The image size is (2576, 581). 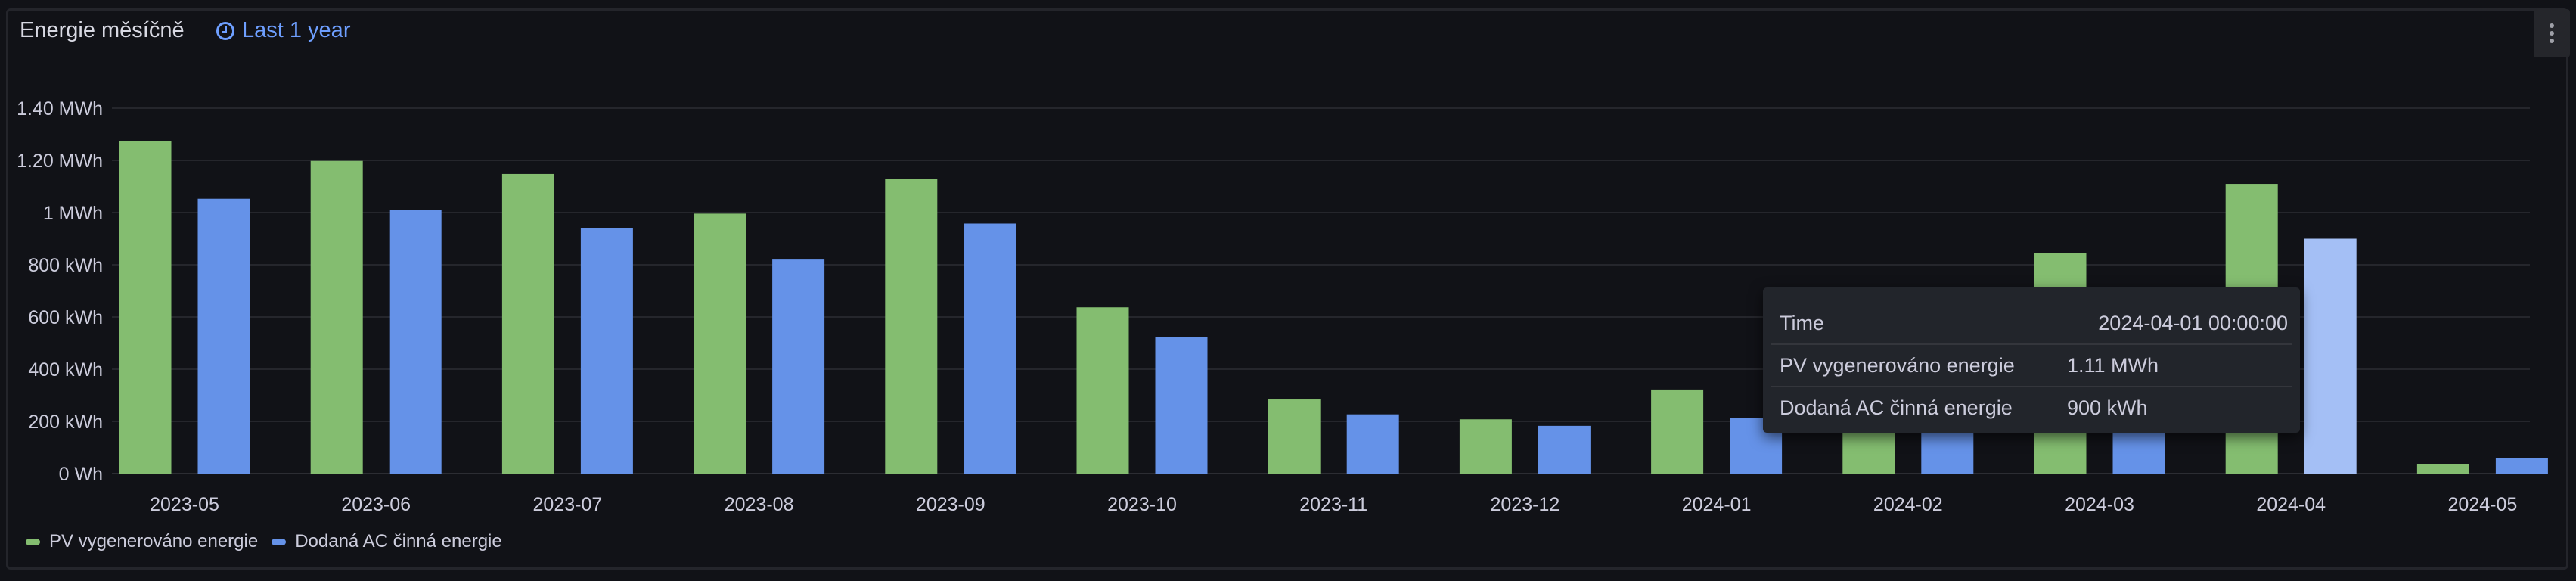 I want to click on legend-swatch-ac, so click(x=279, y=541).